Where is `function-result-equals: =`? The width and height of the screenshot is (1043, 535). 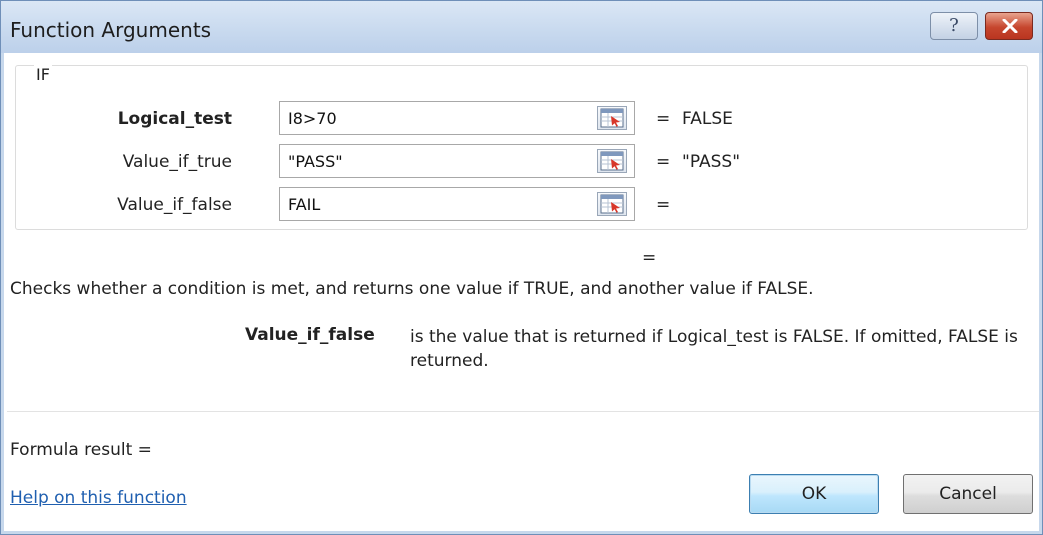
function-result-equals: = is located at coordinates (649, 258).